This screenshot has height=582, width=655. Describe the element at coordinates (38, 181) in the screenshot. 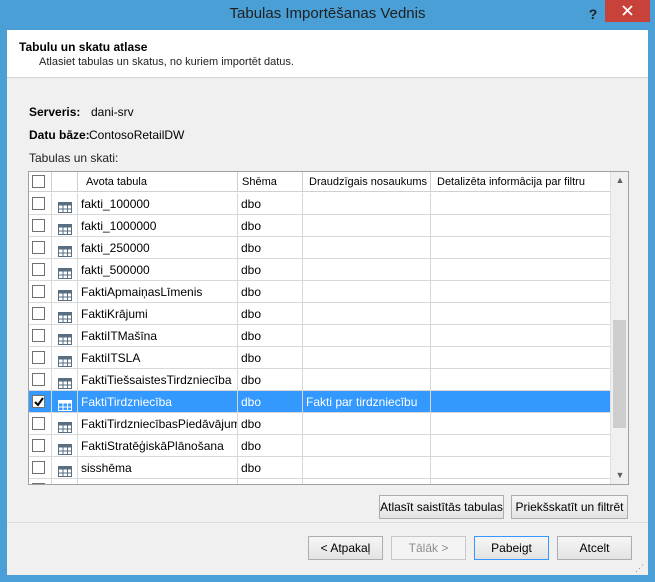

I see `select-all-checkbox` at that location.